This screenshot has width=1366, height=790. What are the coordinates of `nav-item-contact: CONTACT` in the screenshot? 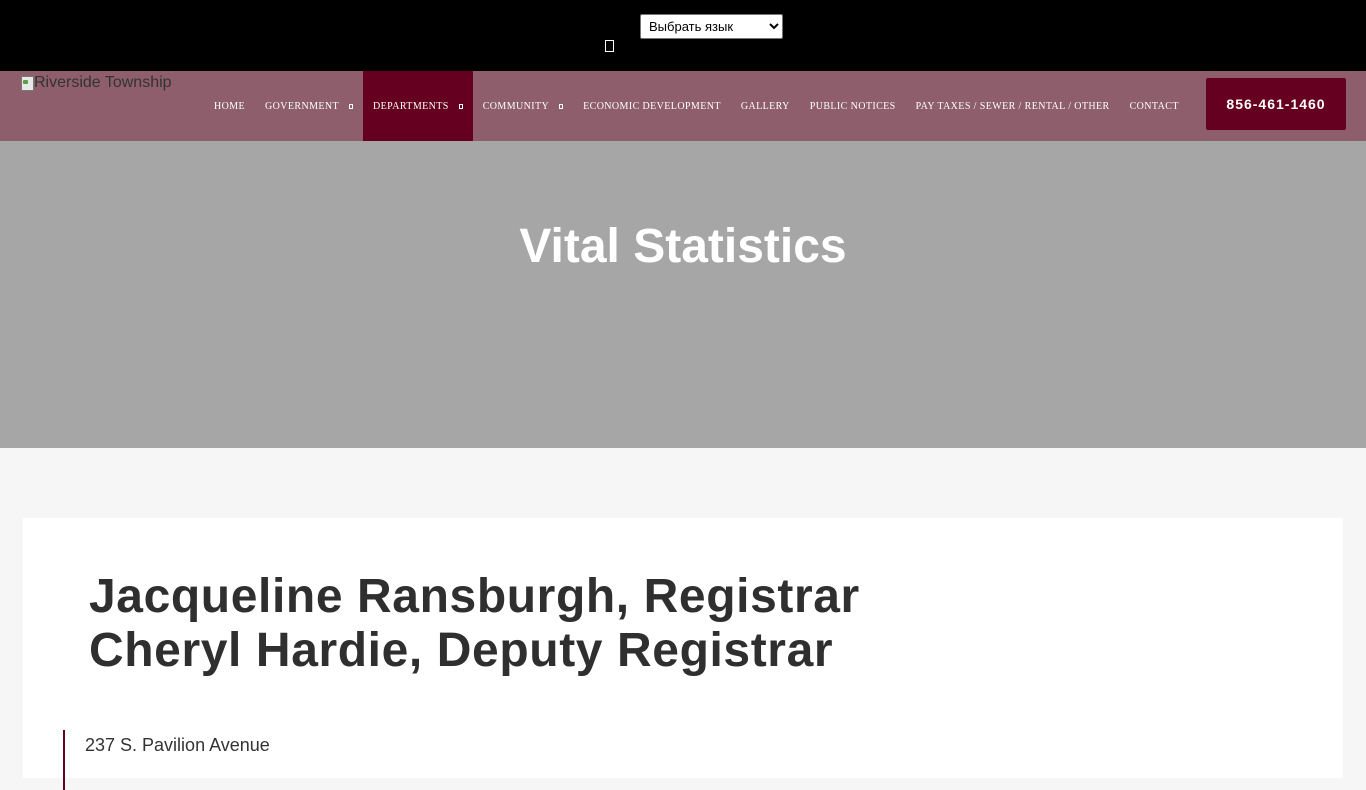 It's located at (1154, 106).